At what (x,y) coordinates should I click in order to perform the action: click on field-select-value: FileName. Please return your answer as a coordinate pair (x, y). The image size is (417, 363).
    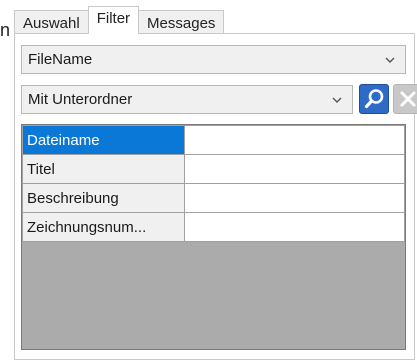
    Looking at the image, I should click on (60, 59).